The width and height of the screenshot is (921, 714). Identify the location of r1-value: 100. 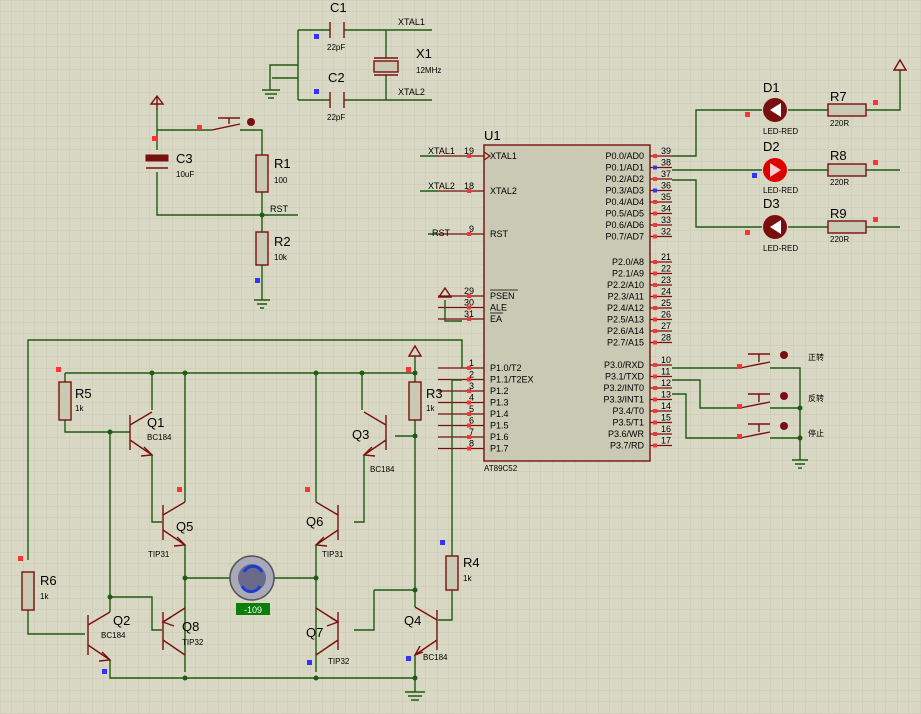
(281, 180).